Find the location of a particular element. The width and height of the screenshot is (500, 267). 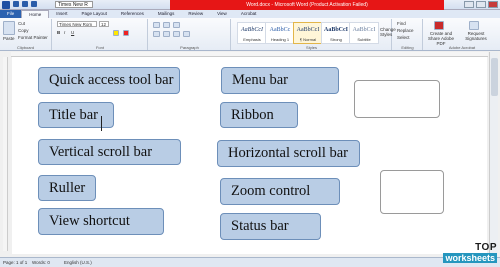

paste-icon is located at coordinates (9, 28).